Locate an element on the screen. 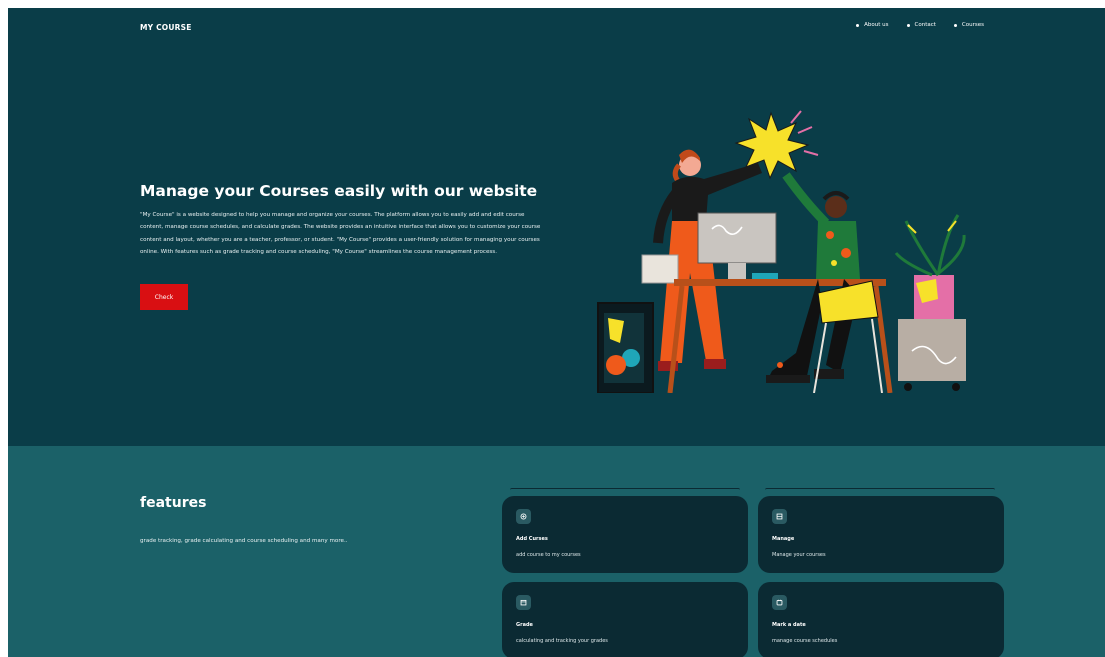 This screenshot has height=657, width=1105. brand-logo: MY COURSE is located at coordinates (166, 27).